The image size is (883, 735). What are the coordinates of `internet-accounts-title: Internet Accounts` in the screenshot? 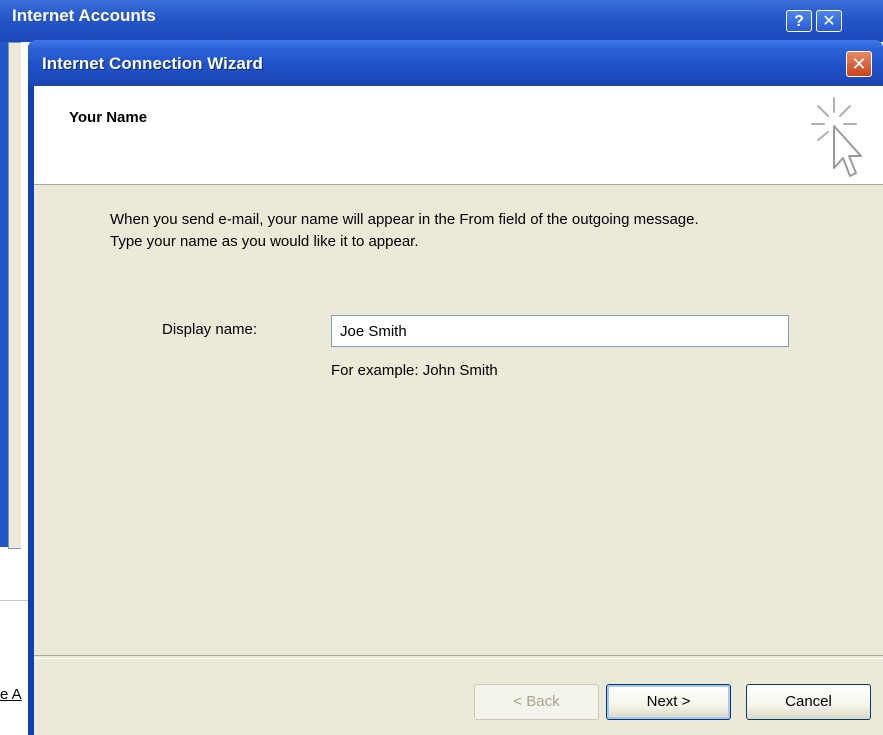 It's located at (84, 15).